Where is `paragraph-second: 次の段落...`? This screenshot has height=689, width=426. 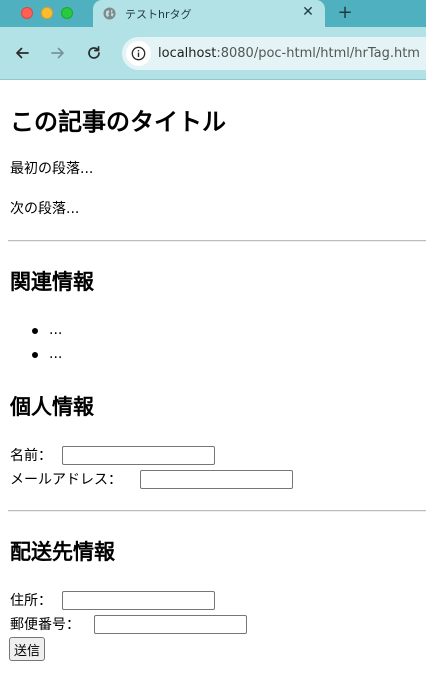 paragraph-second: 次の段落... is located at coordinates (45, 209).